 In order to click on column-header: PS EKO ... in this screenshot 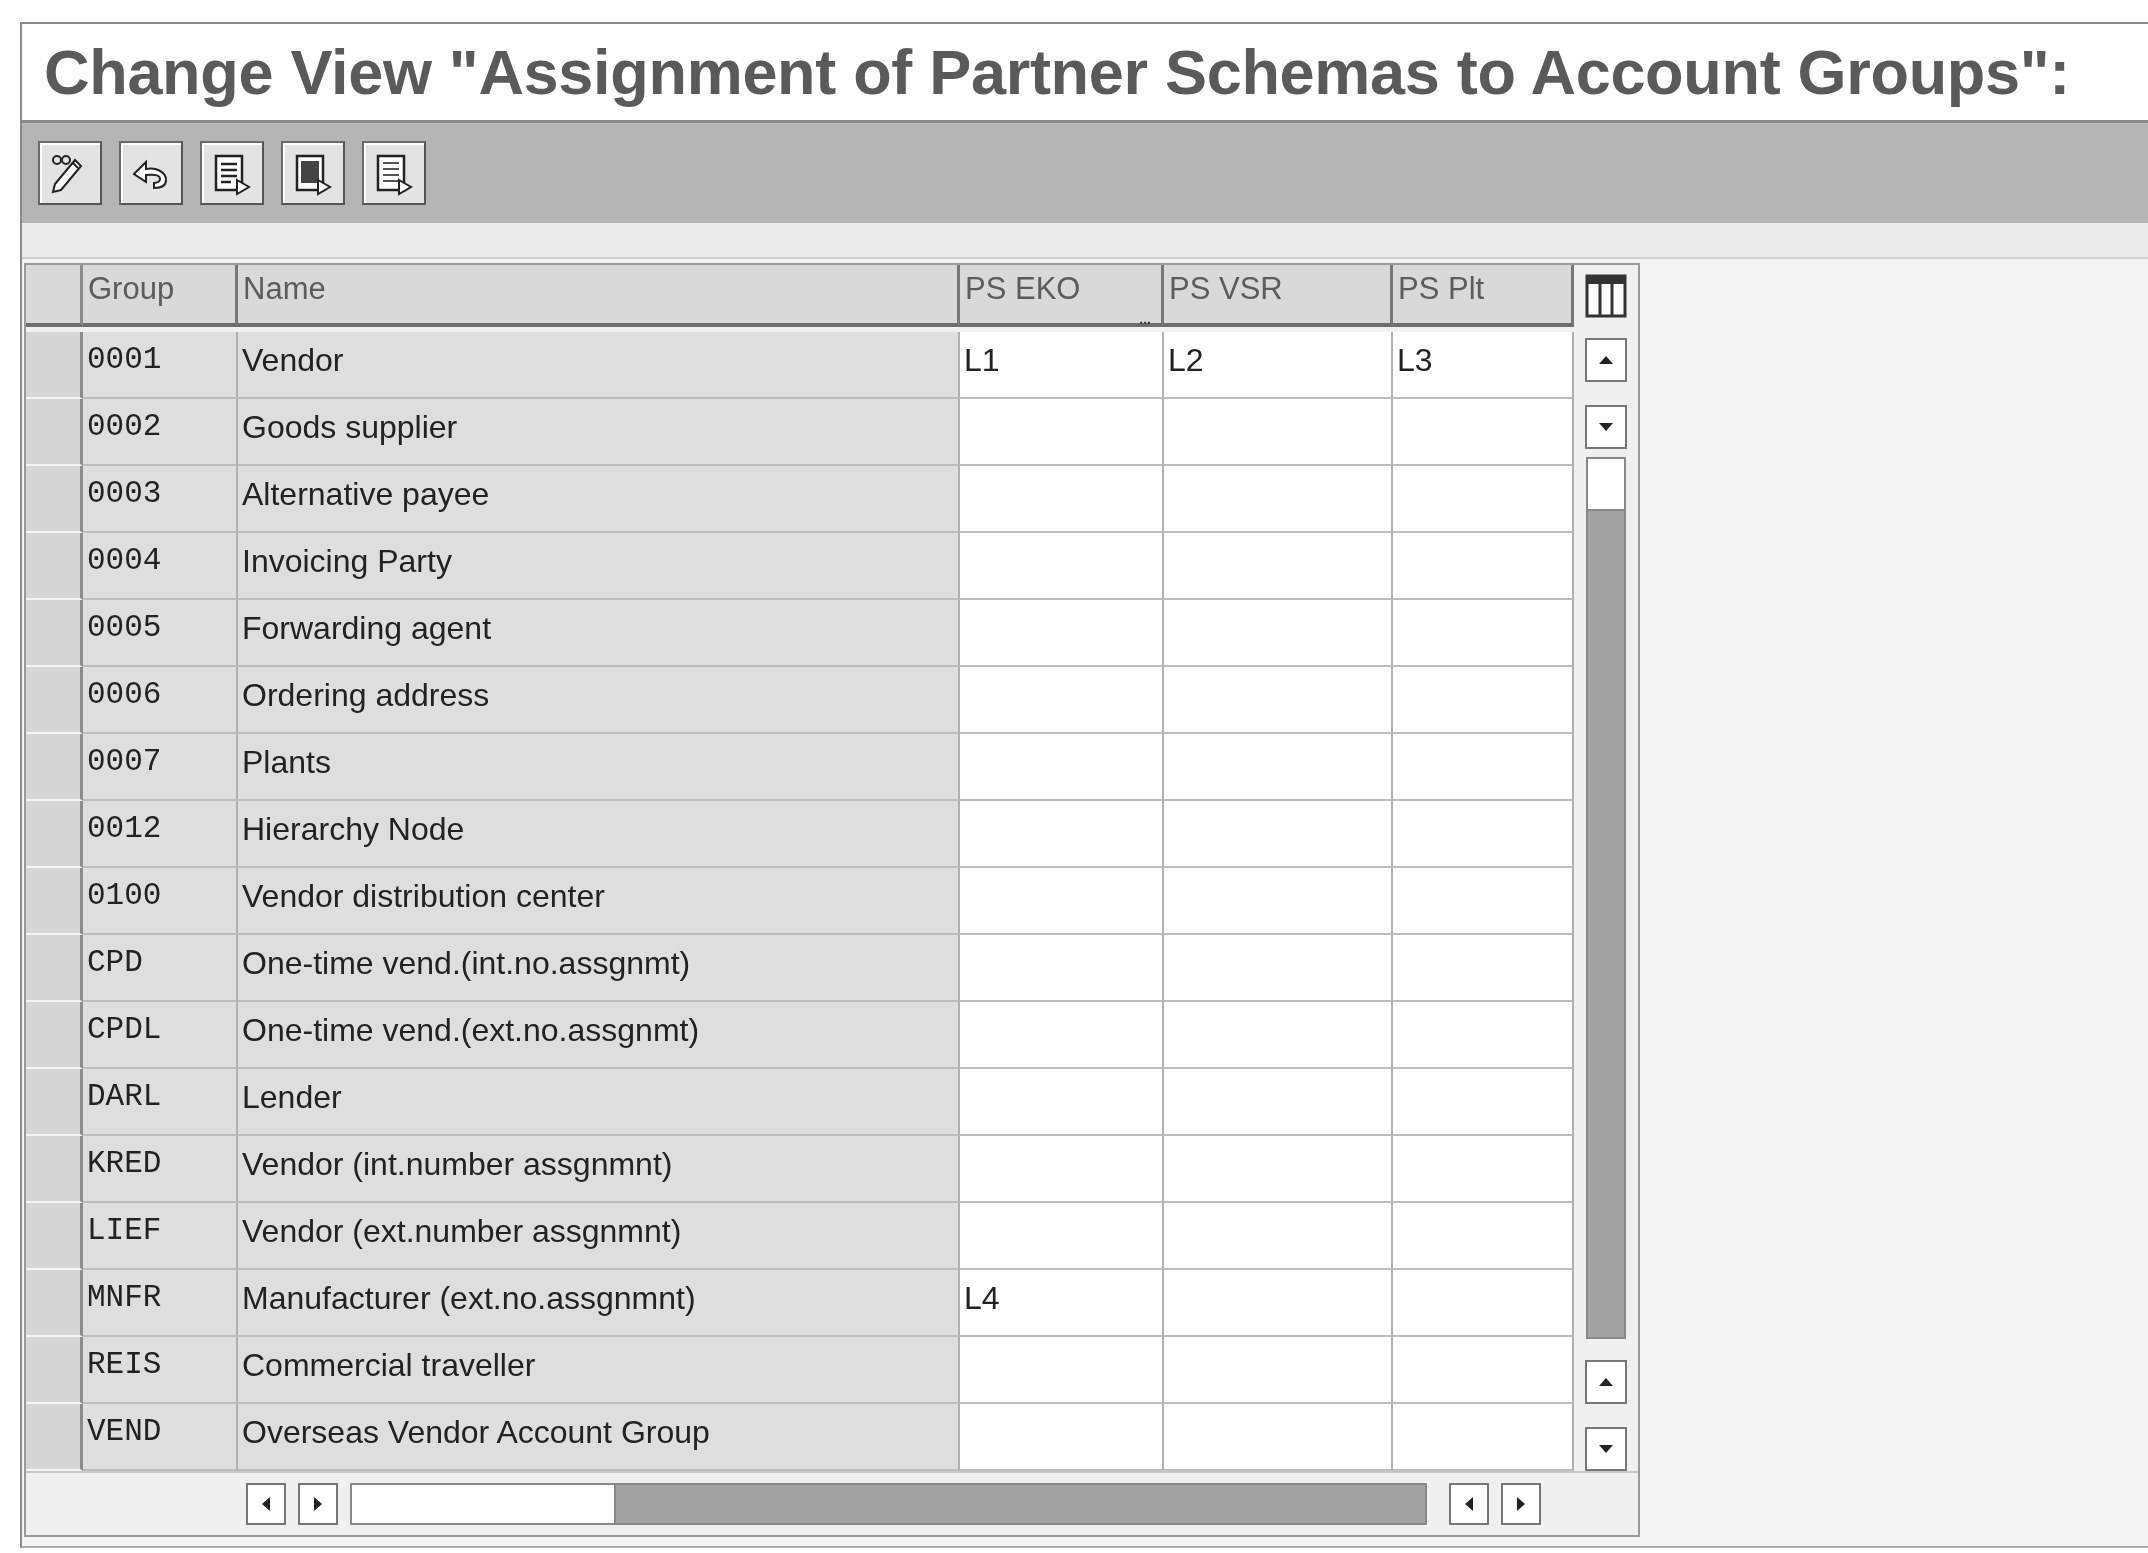, I will do `click(1062, 296)`.